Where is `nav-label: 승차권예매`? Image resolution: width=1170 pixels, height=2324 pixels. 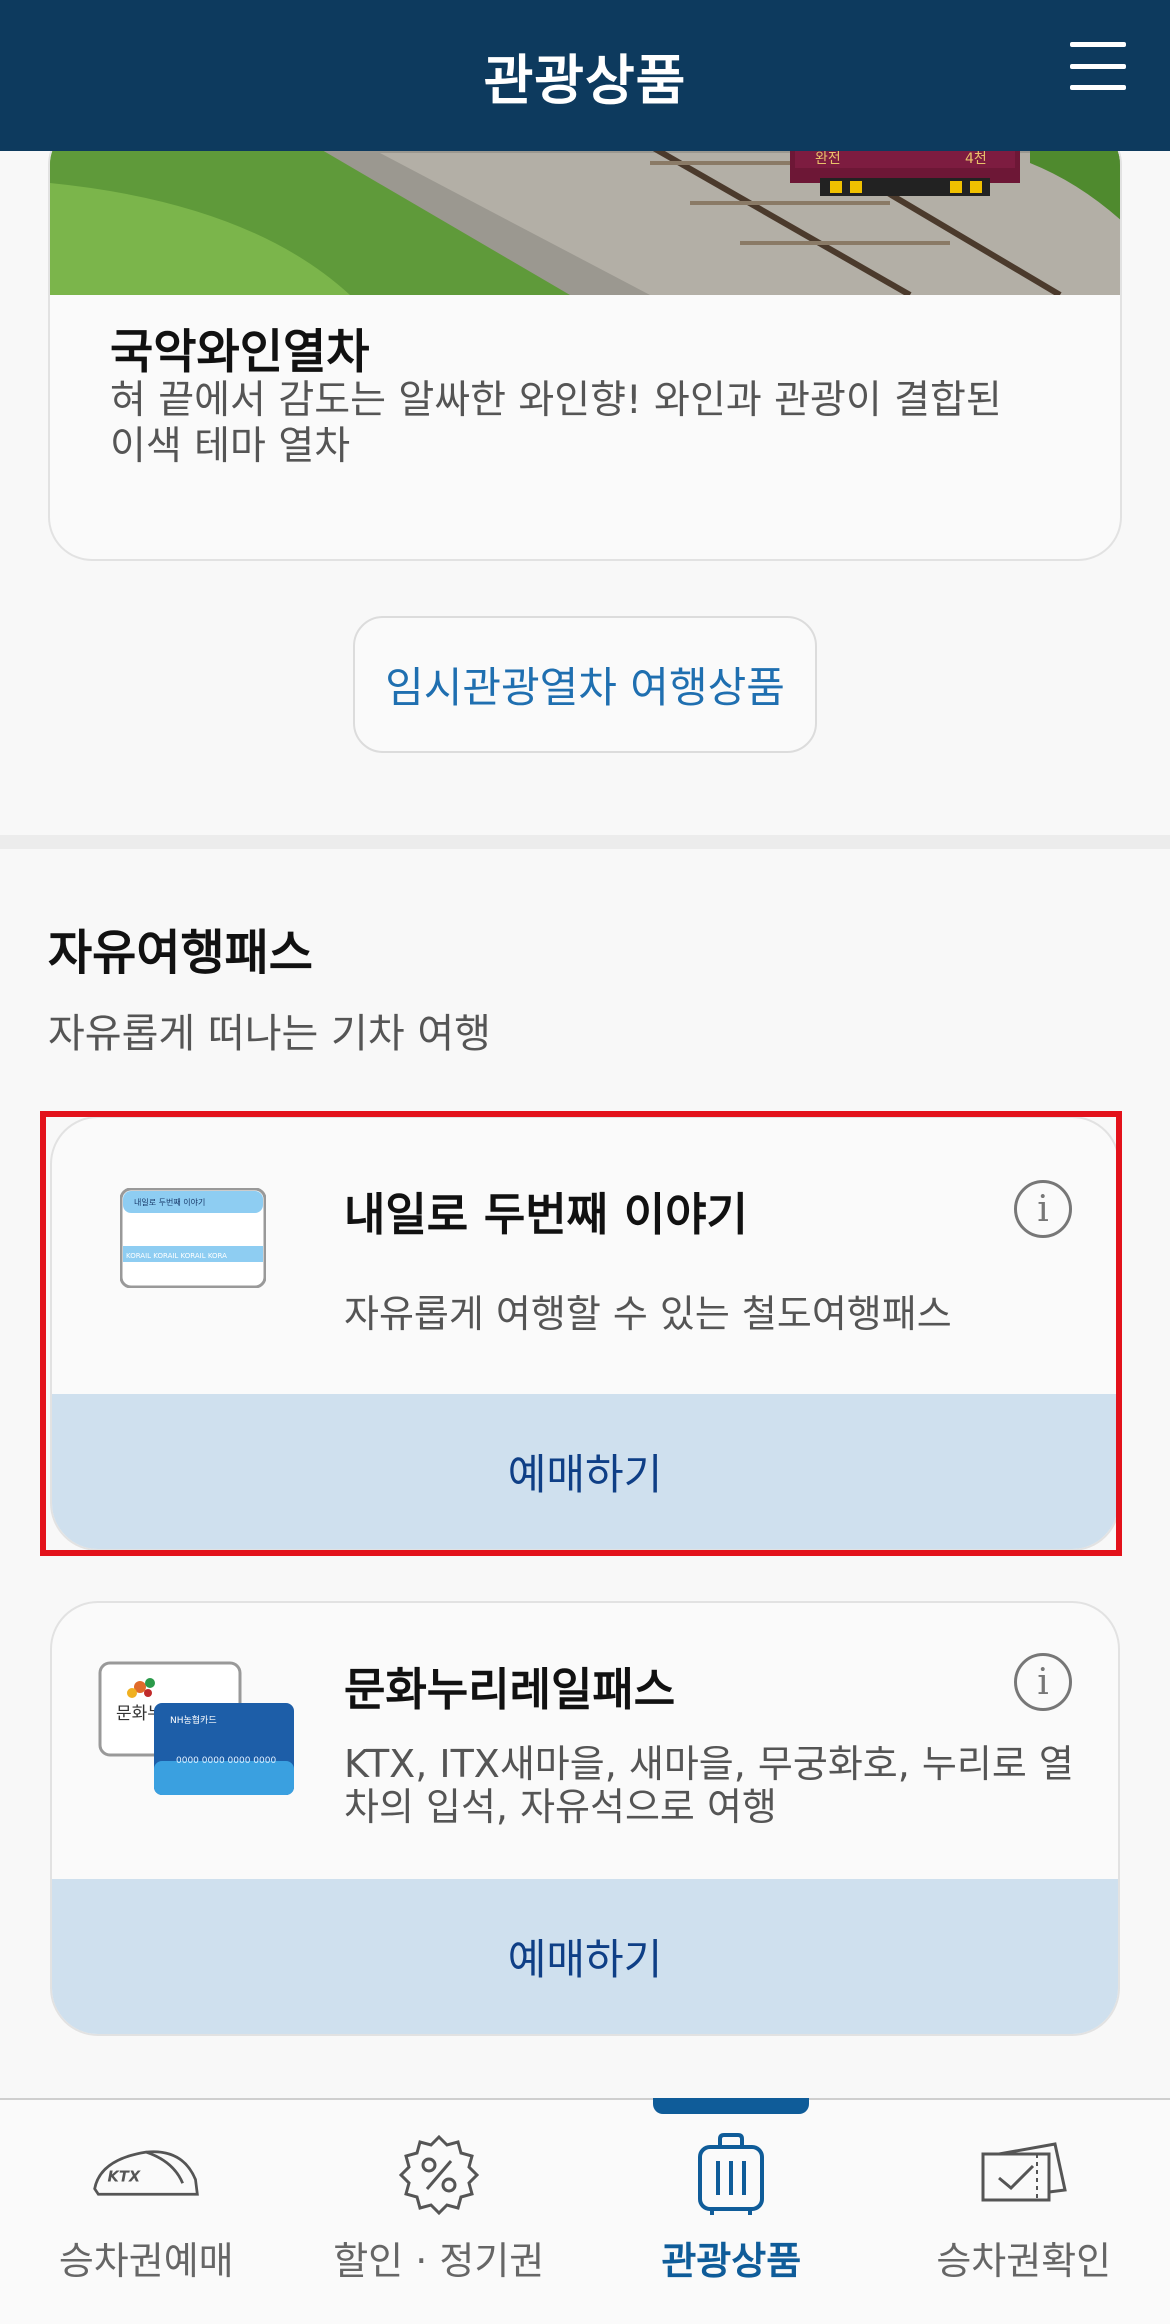
nav-label: 승차권예매 is located at coordinates (146, 2261).